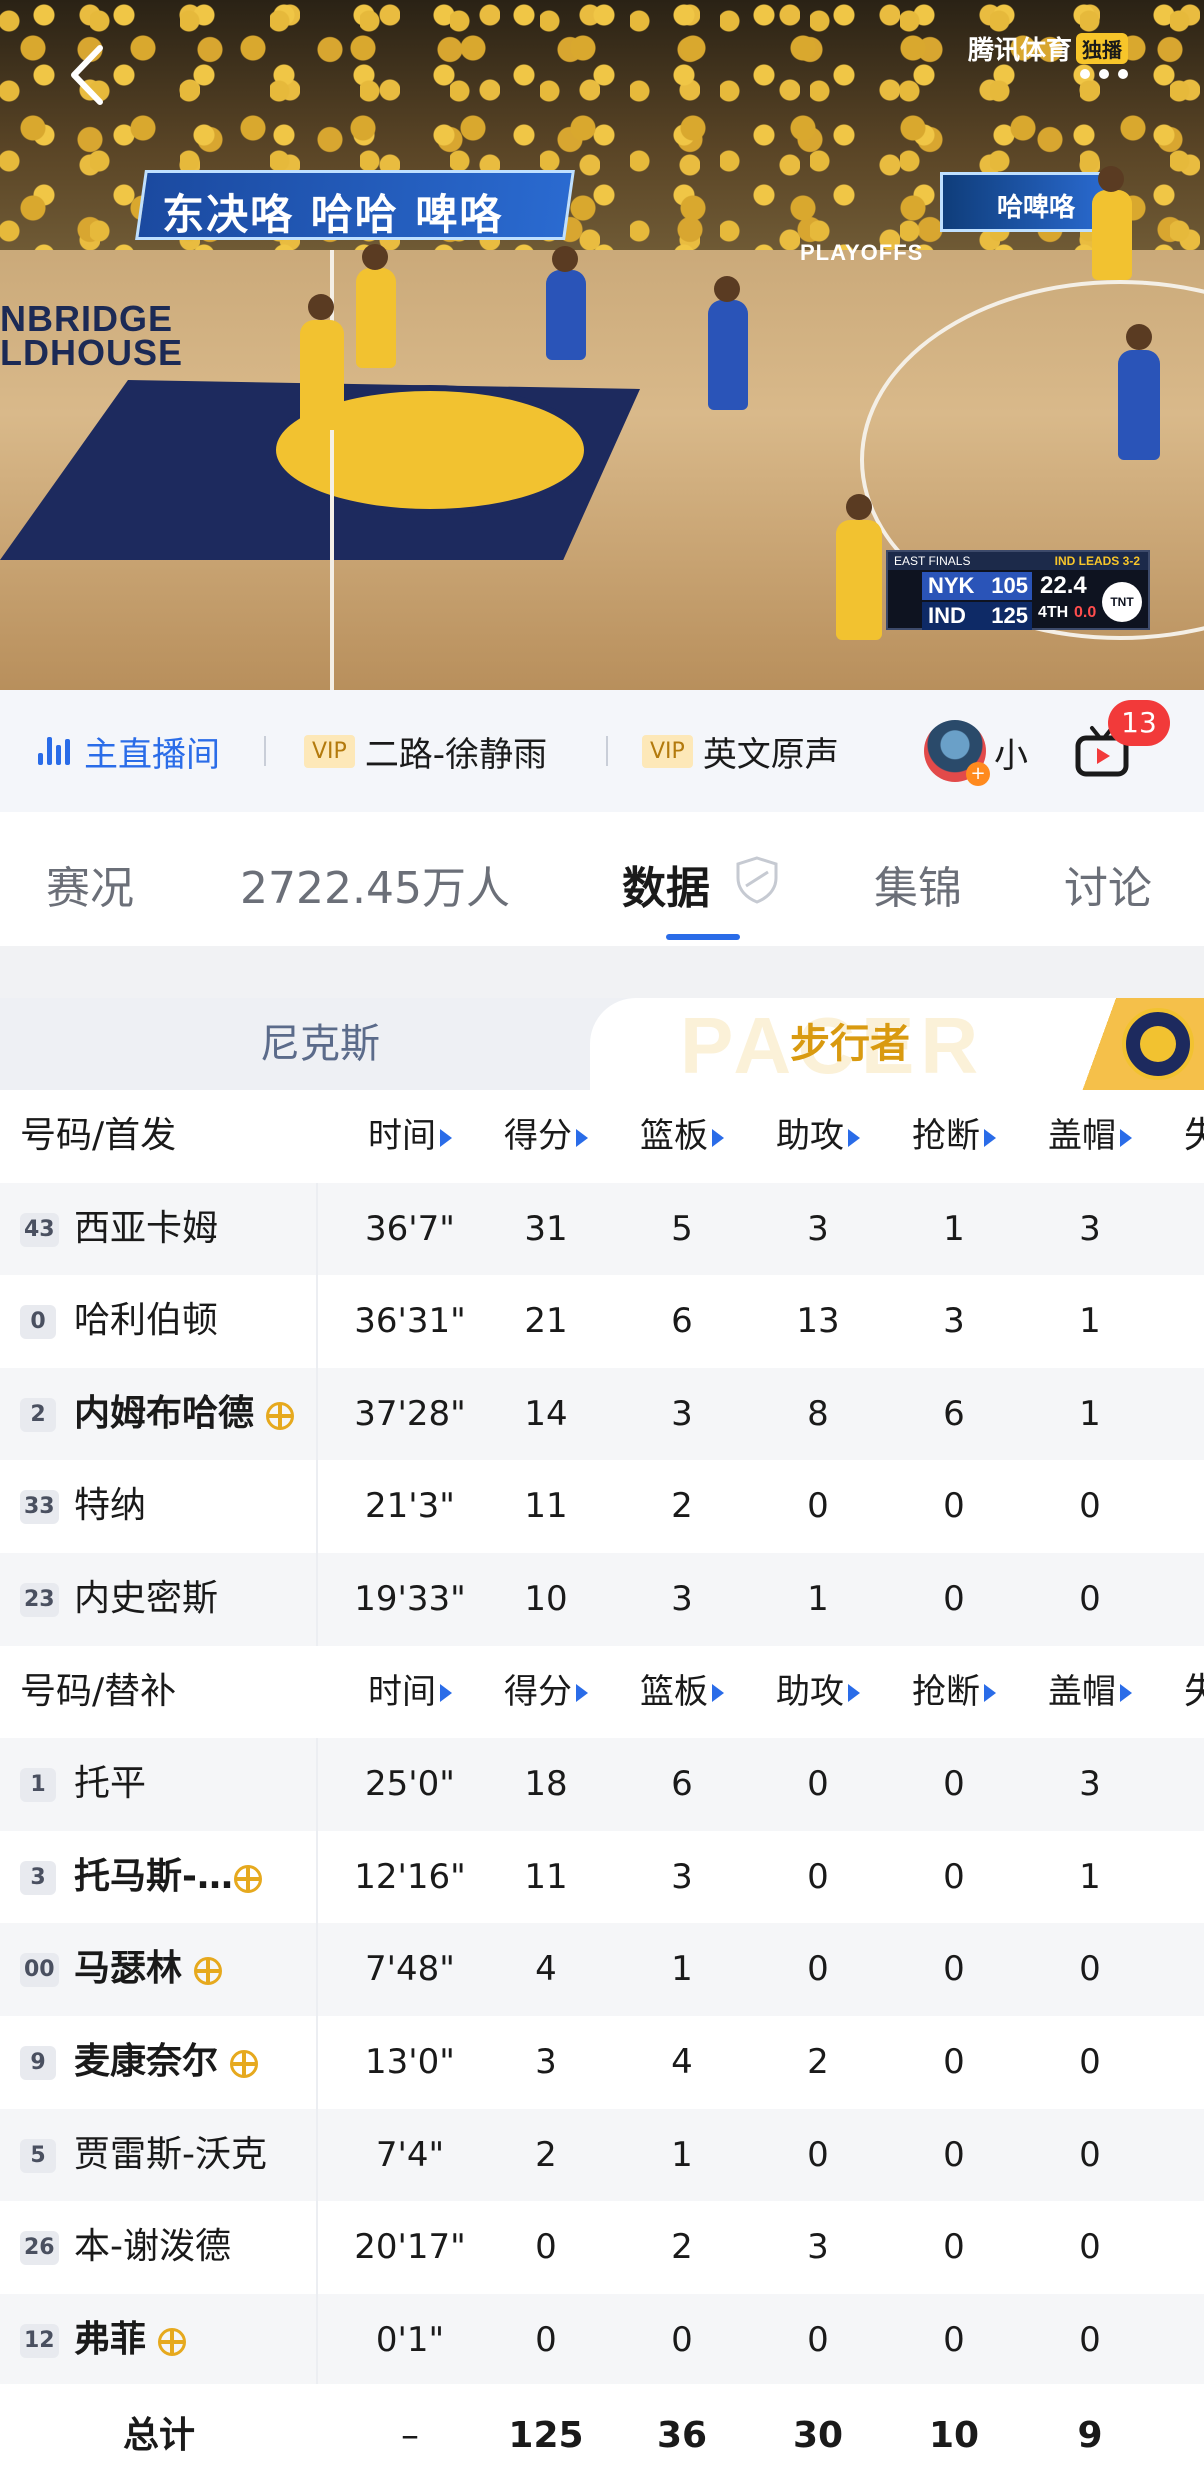 Image resolution: width=1204 pixels, height=2487 pixels. Describe the element at coordinates (602, 2155) in the screenshot. I see `player-row: 5 贾雷斯-沃克 7'4" 2 1 0 0 0` at that location.